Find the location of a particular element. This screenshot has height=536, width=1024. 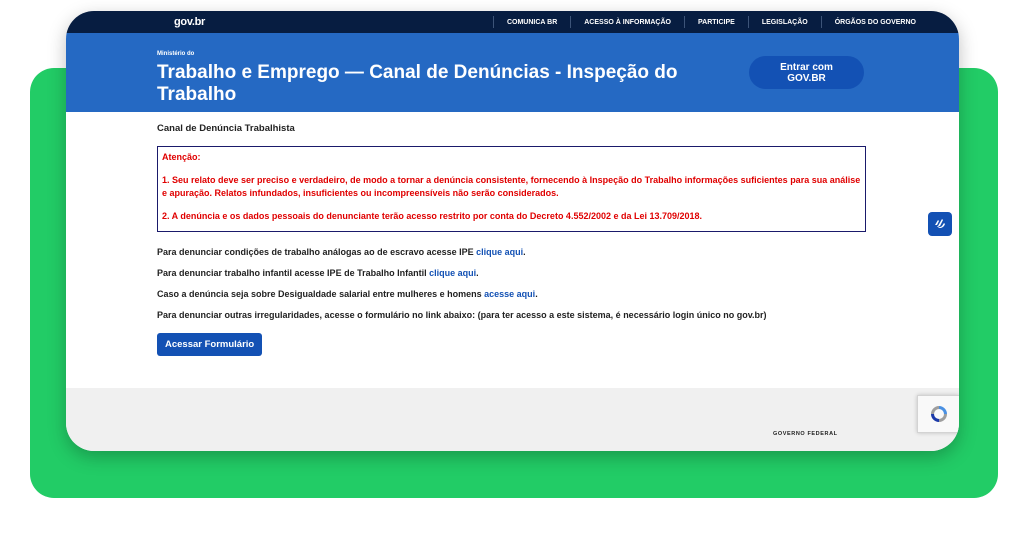

topnav-acesso-informacao: ACESSO À INFORMAÇÃO is located at coordinates (627, 22).